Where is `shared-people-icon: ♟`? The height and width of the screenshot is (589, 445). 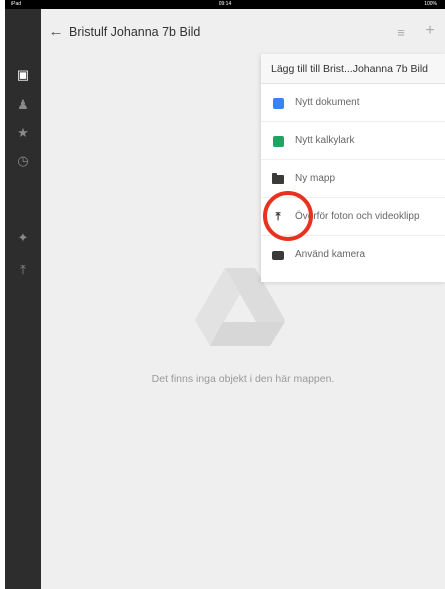
shared-people-icon: ♟ is located at coordinates (23, 105).